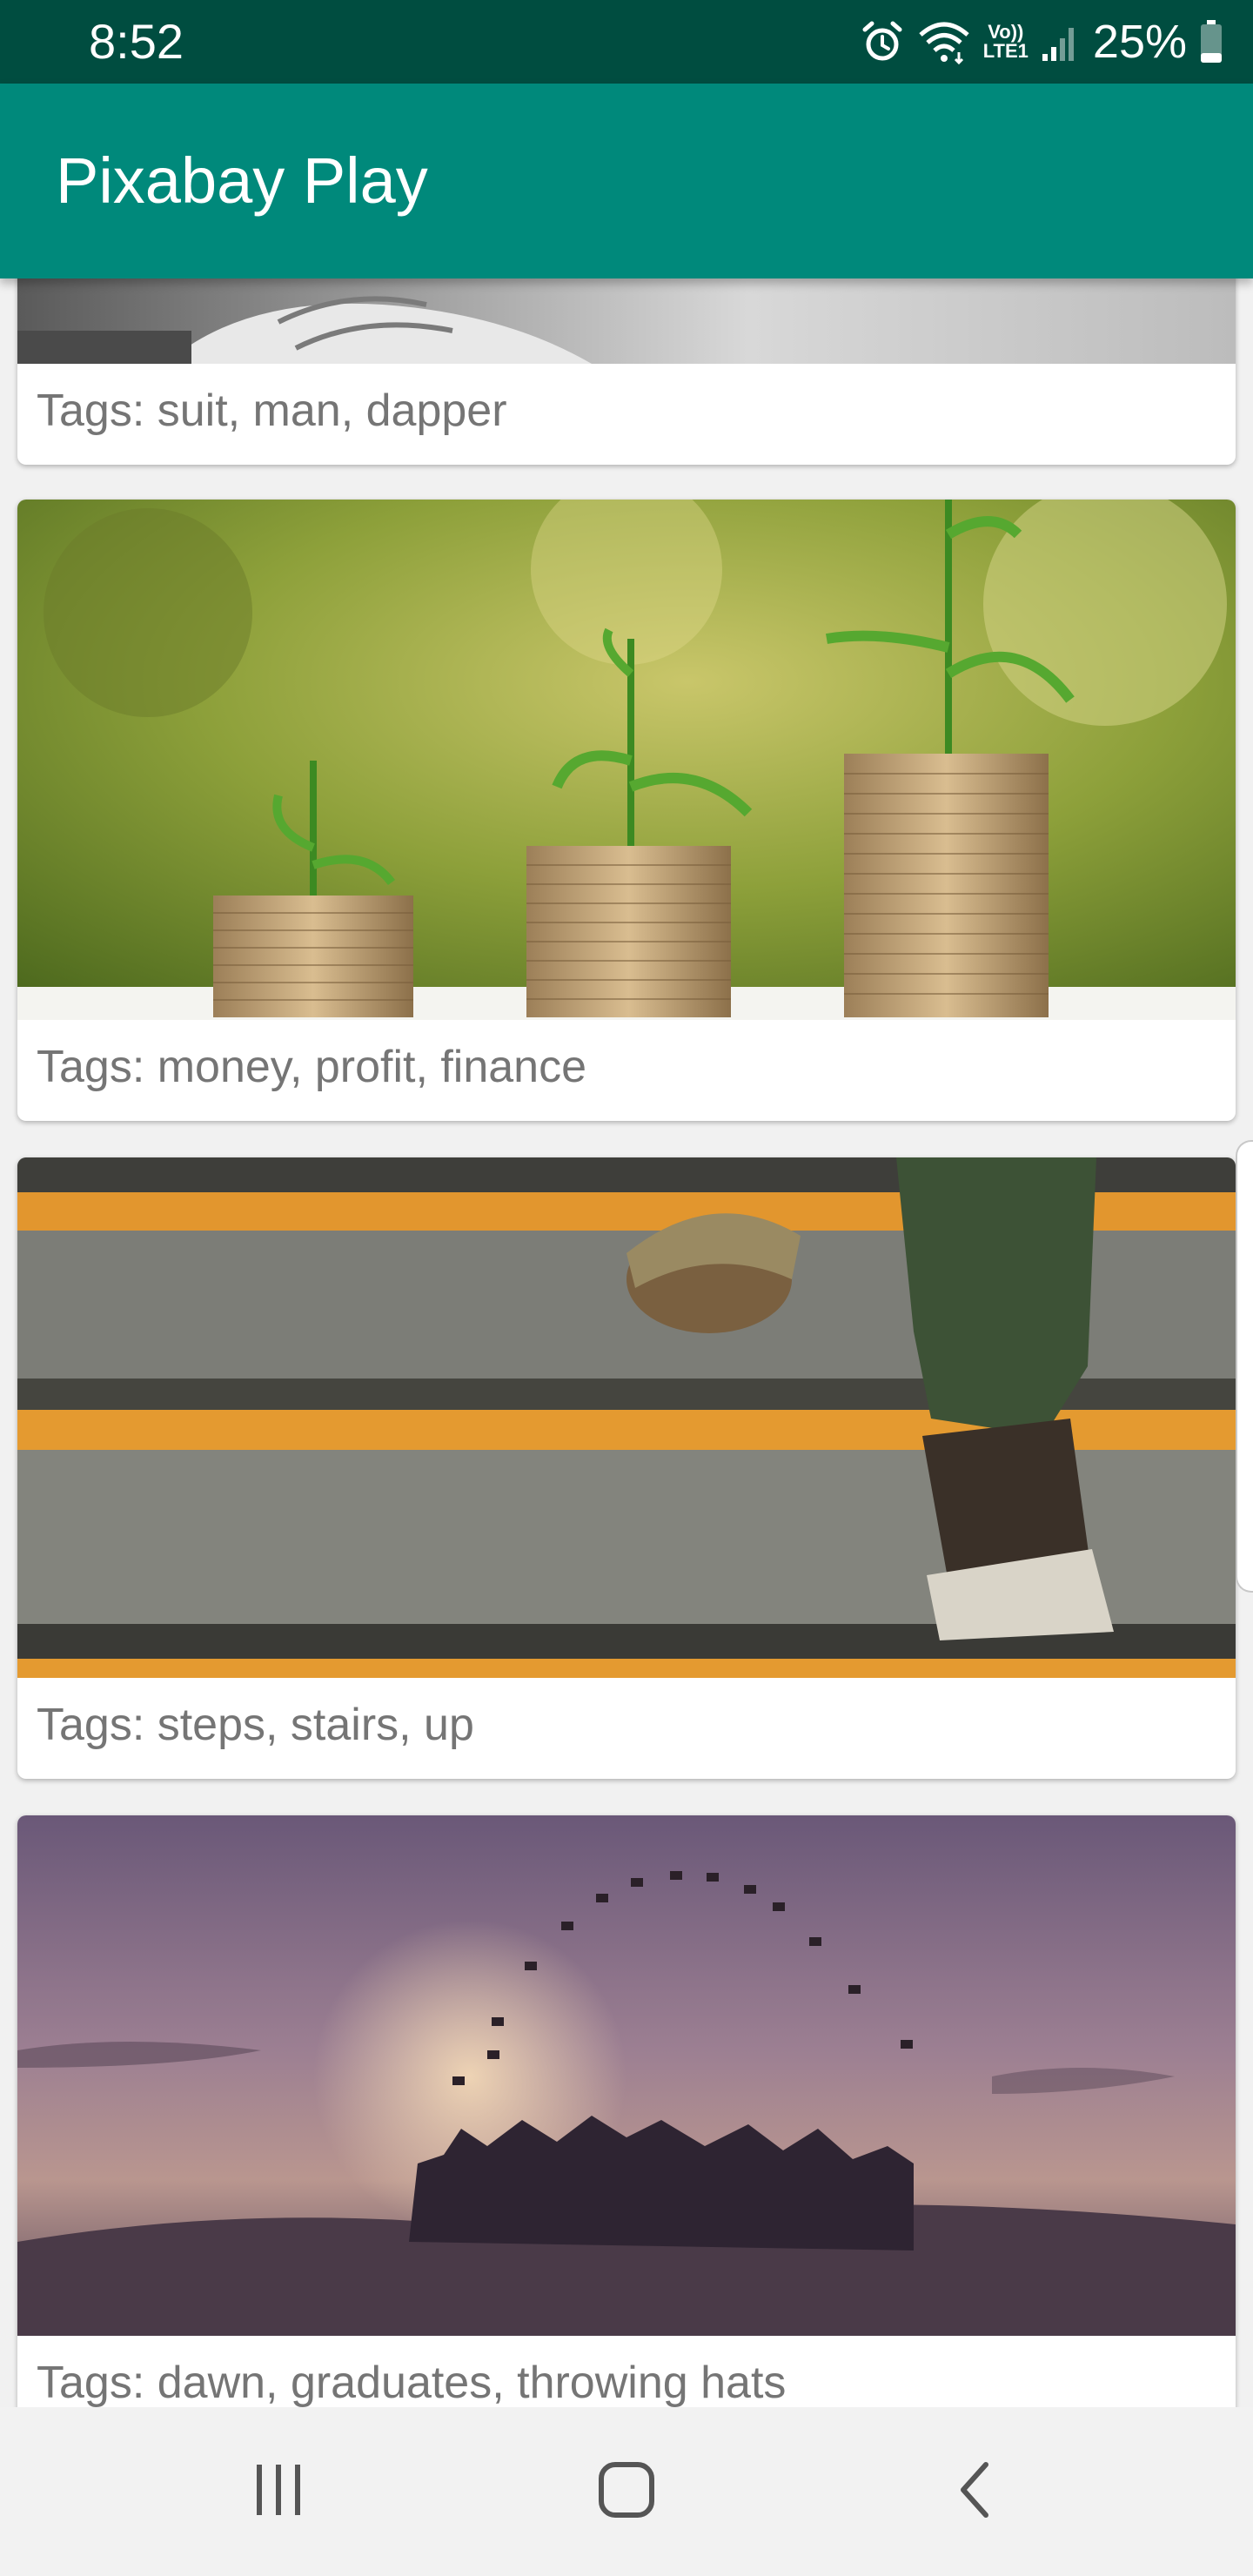 This screenshot has height=2576, width=1253. I want to click on back-icon, so click(977, 2492).